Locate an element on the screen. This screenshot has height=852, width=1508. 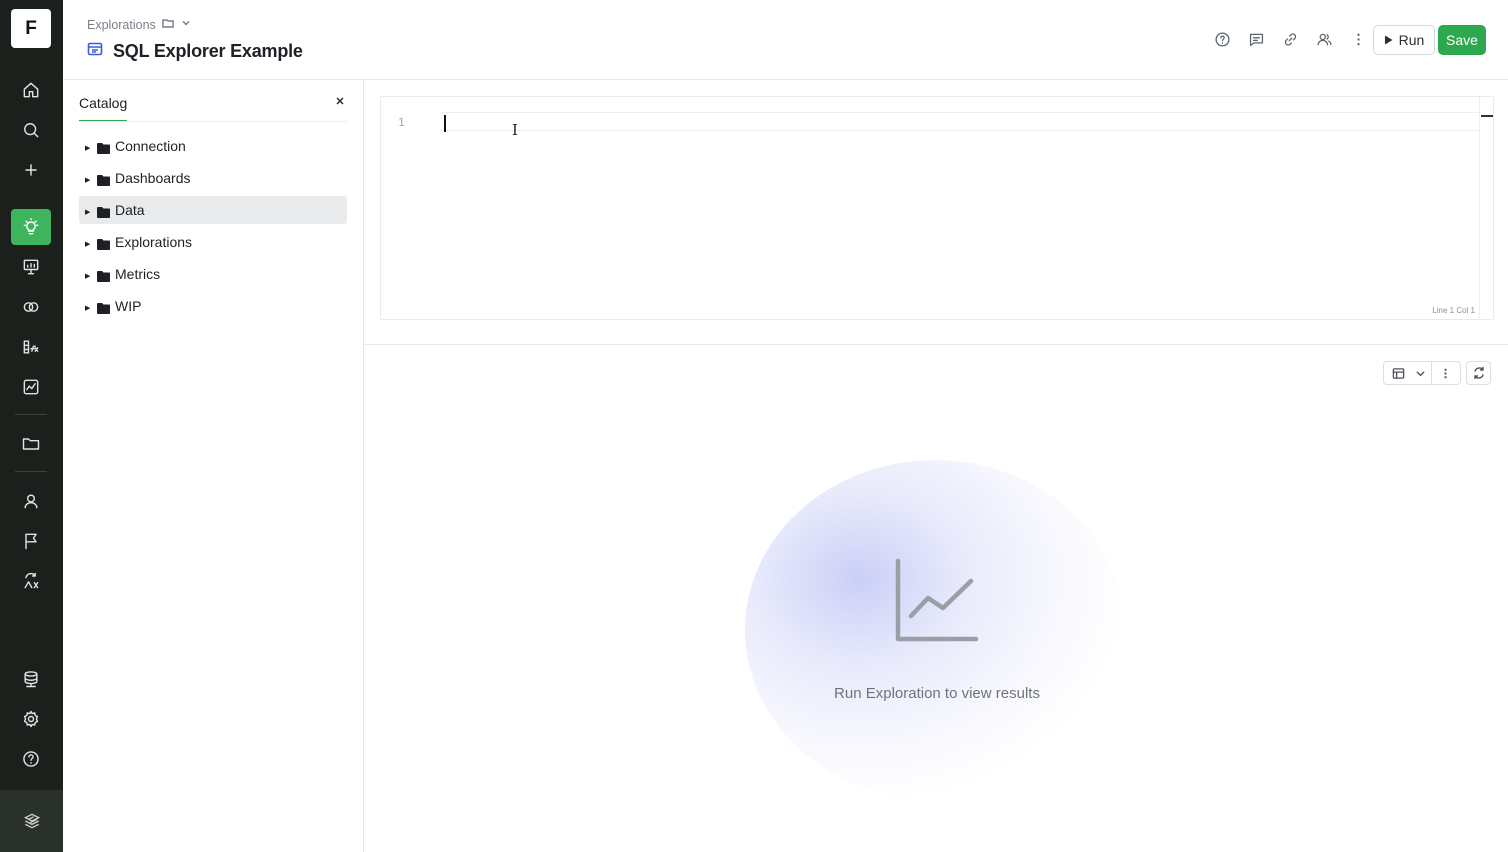
scrollbar-thumb is located at coordinates (1487, 116).